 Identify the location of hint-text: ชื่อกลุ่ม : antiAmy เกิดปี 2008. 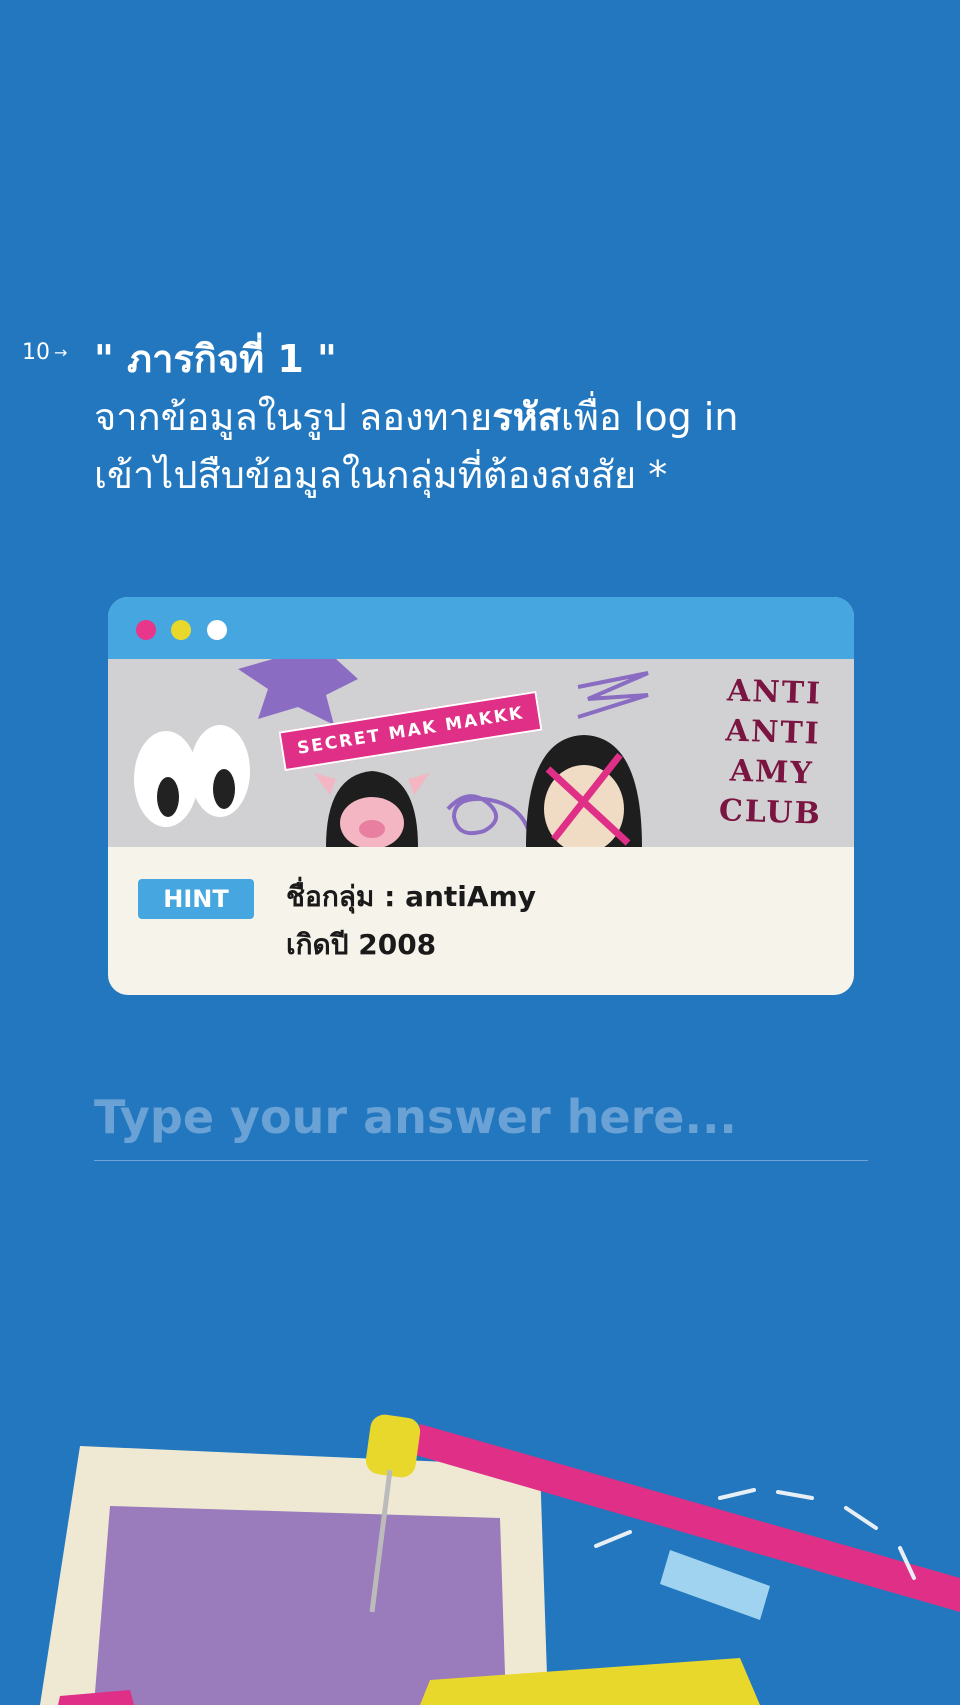
(411, 921).